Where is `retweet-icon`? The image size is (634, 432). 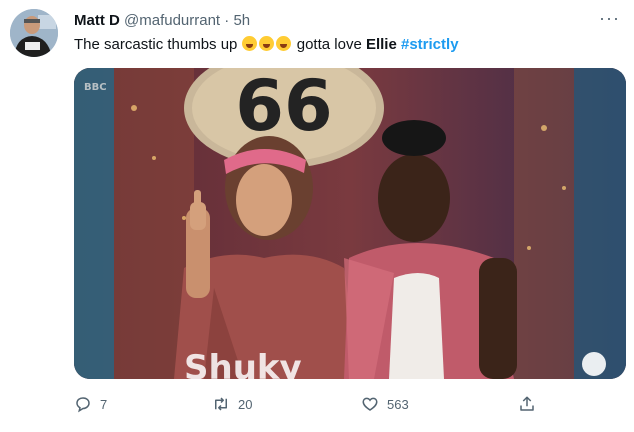
retweet-icon is located at coordinates (221, 404).